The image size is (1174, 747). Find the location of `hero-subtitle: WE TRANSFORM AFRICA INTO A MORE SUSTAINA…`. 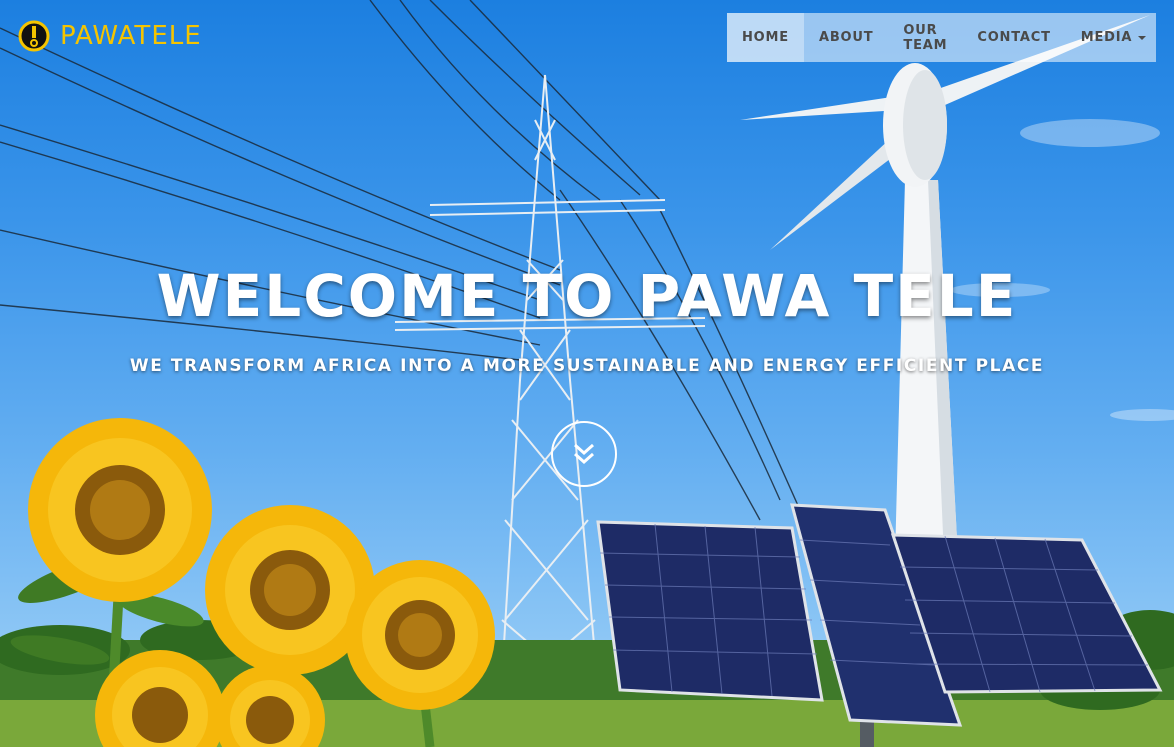

hero-subtitle: WE TRANSFORM AFRICA INTO A MORE SUSTAINA… is located at coordinates (587, 366).